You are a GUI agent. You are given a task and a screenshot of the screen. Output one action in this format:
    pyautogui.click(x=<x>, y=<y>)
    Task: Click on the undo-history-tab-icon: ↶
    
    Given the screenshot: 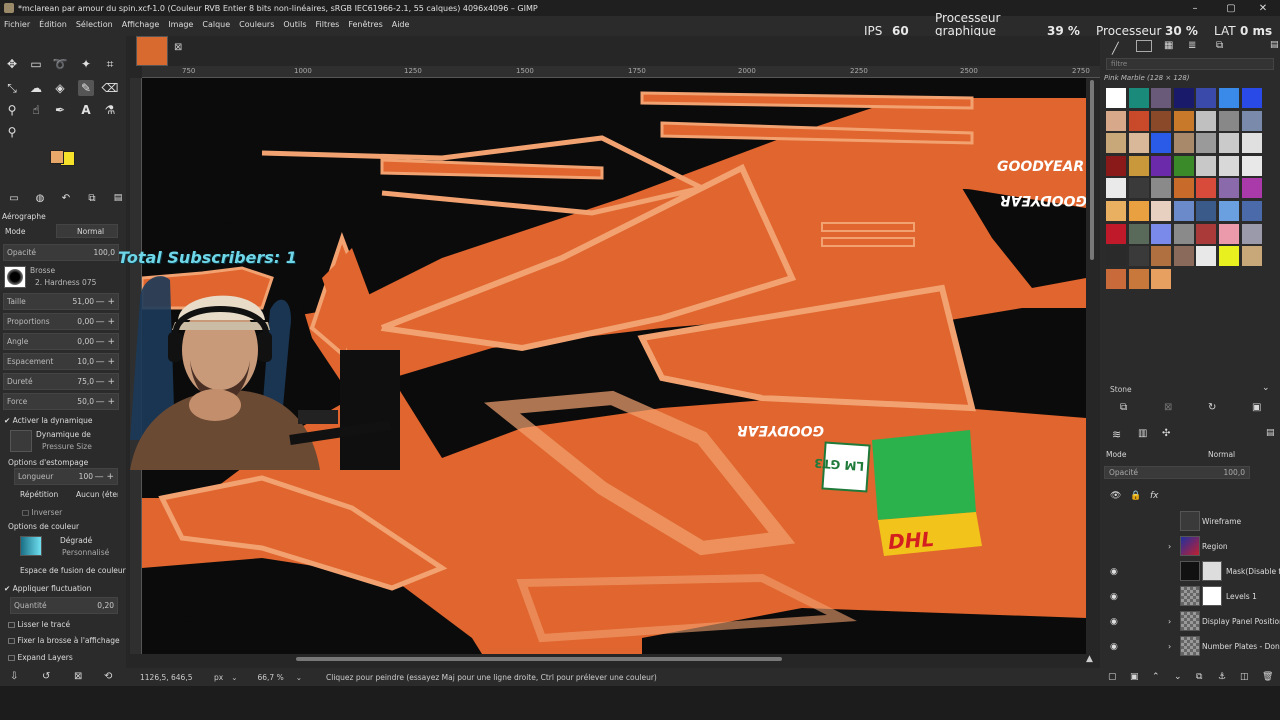 What is the action you would take?
    pyautogui.click(x=66, y=198)
    